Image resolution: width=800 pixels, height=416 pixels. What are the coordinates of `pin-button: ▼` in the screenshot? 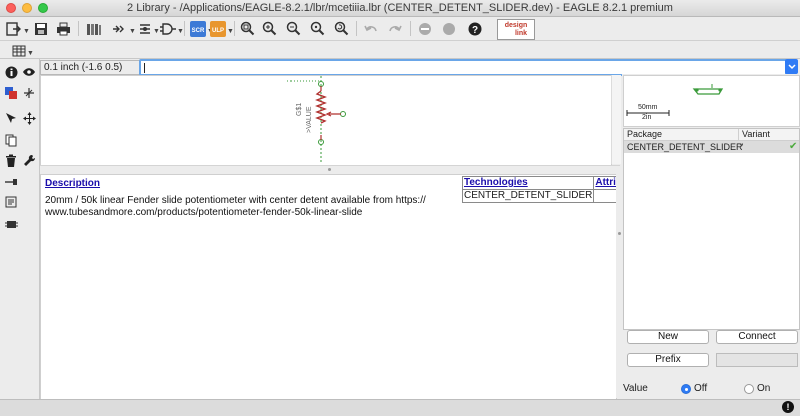 It's located at (124, 28).